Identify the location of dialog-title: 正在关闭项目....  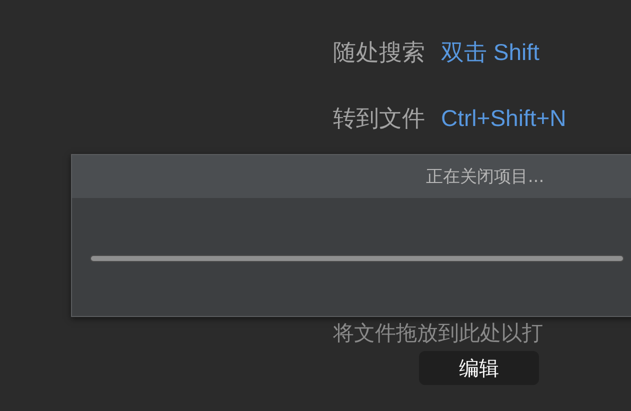
(485, 177).